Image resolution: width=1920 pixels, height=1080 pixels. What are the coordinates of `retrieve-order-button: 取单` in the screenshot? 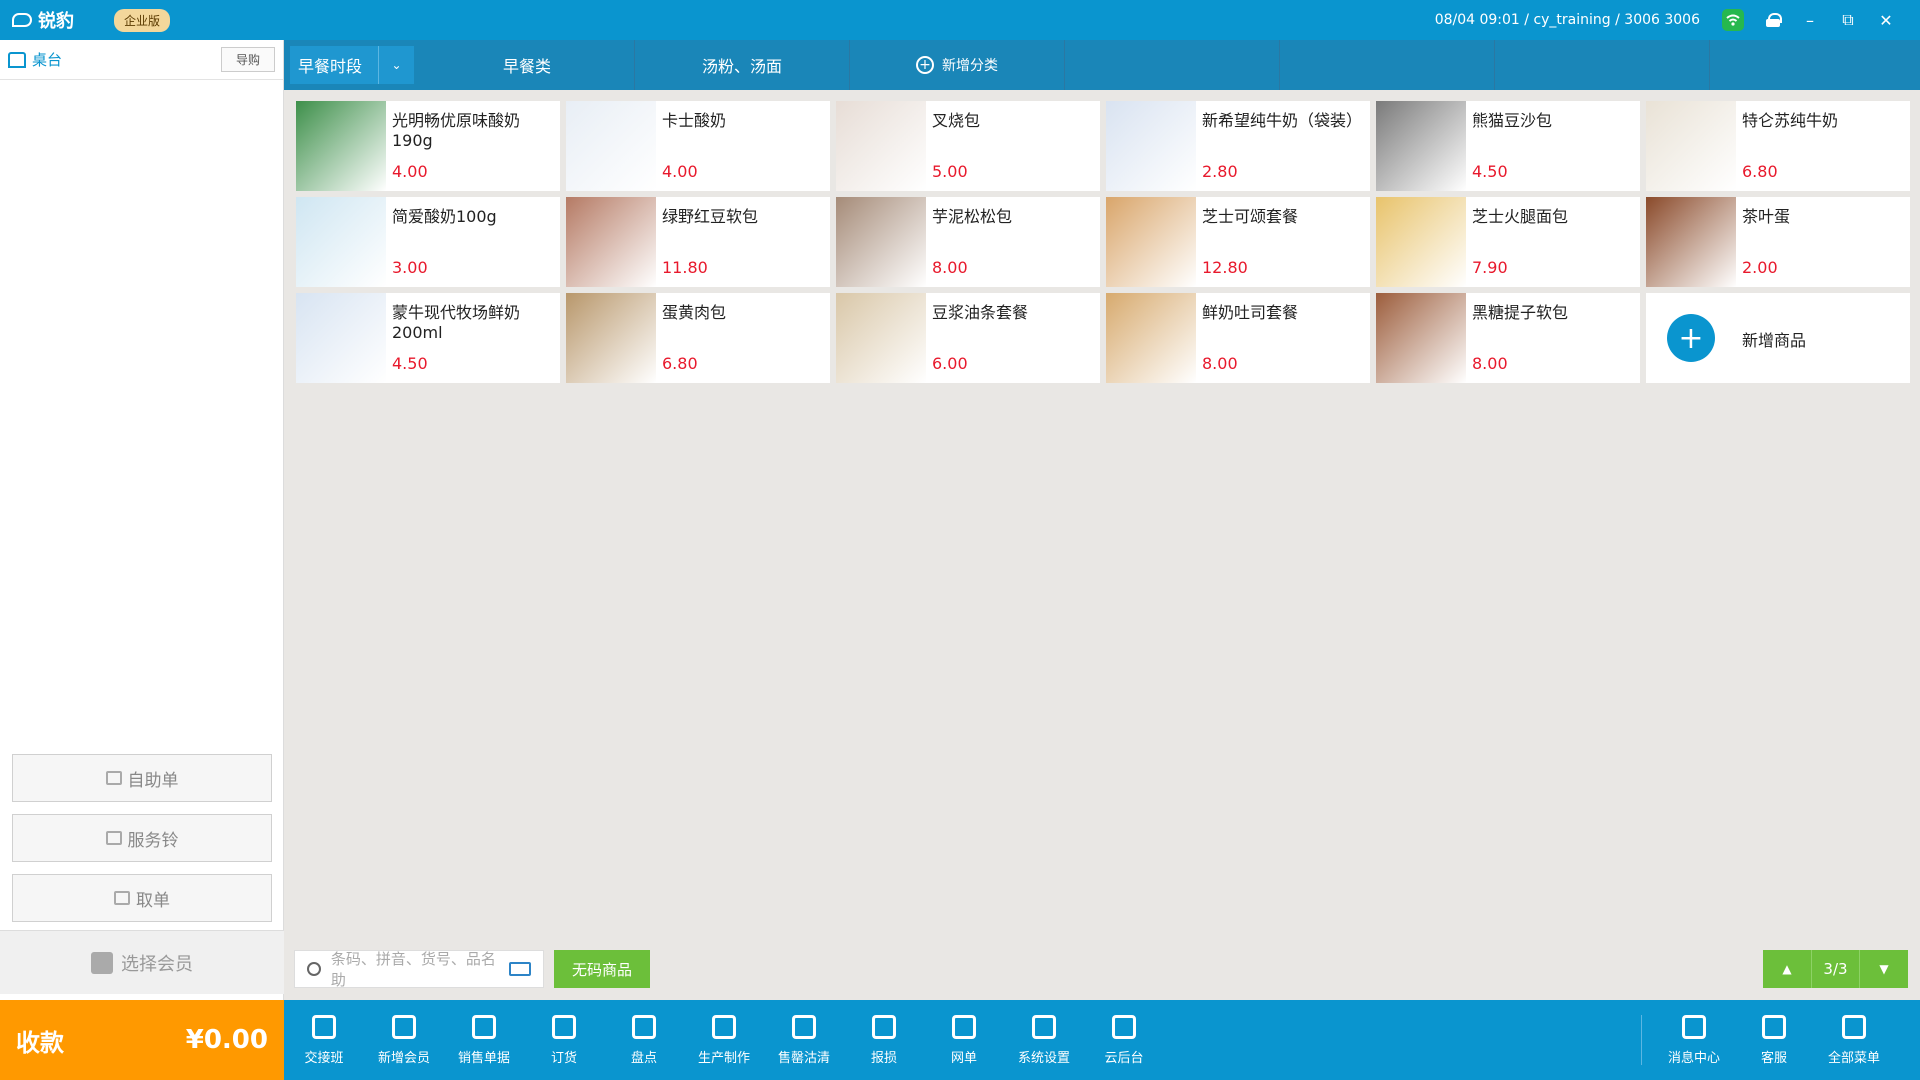 It's located at (142, 898).